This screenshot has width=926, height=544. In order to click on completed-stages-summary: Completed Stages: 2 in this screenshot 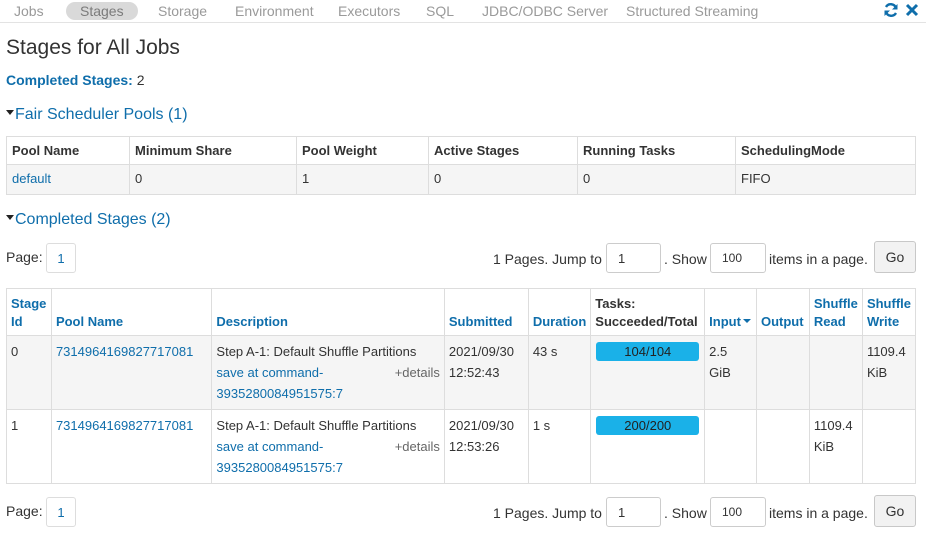, I will do `click(75, 80)`.